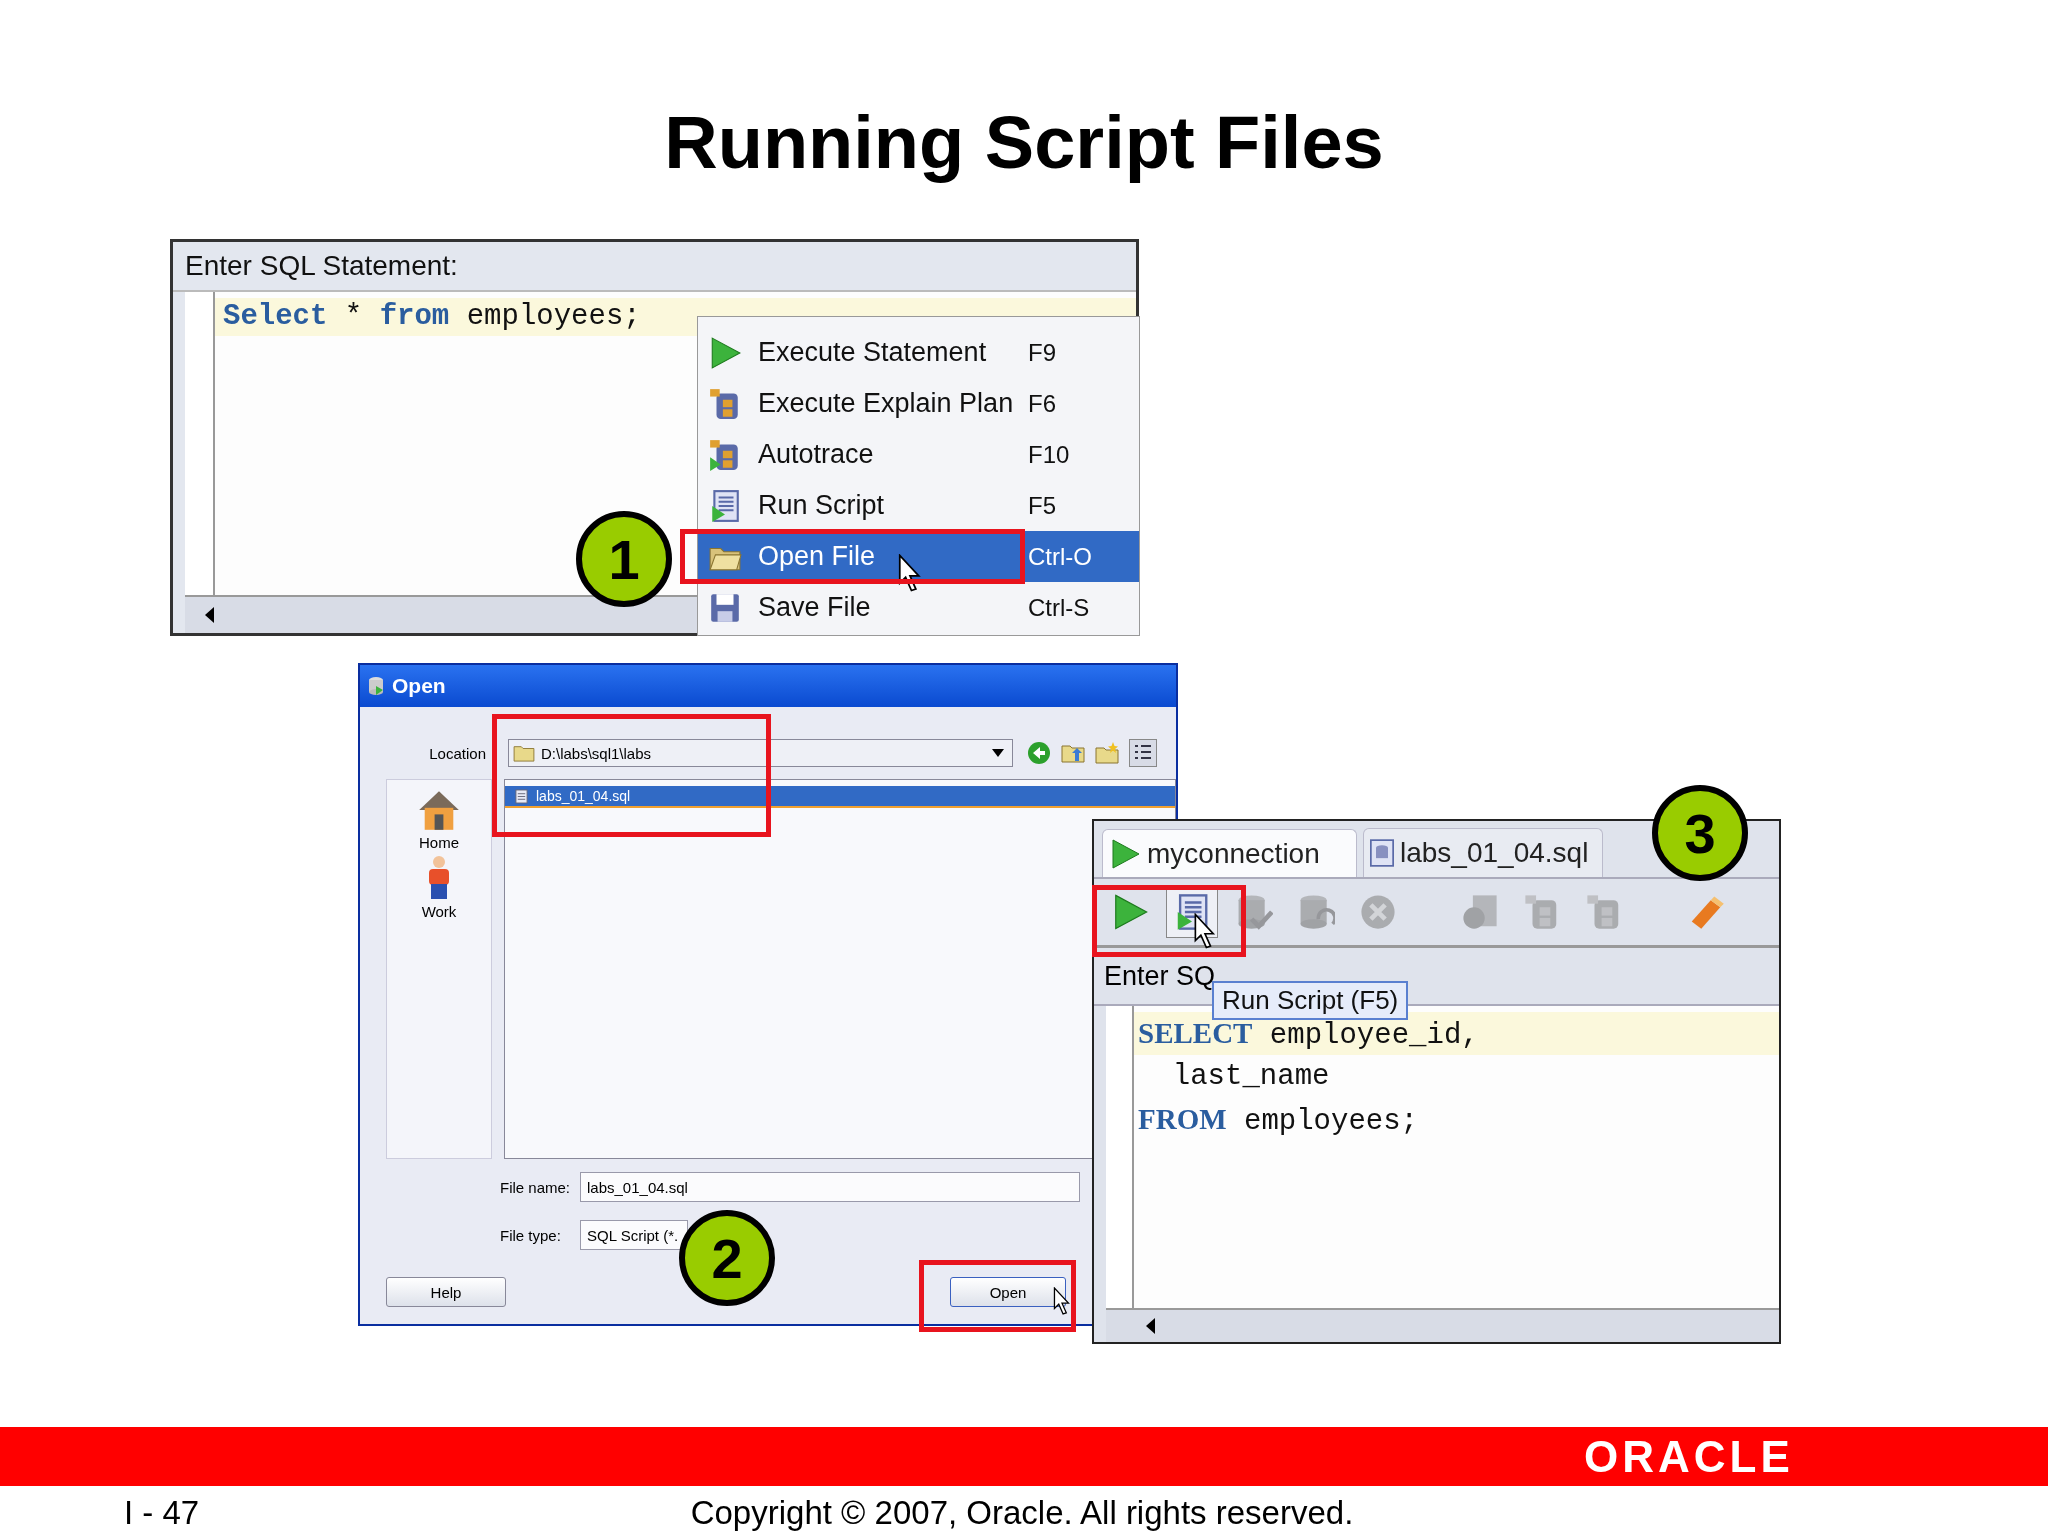  I want to click on open-button: Open, so click(1008, 1292).